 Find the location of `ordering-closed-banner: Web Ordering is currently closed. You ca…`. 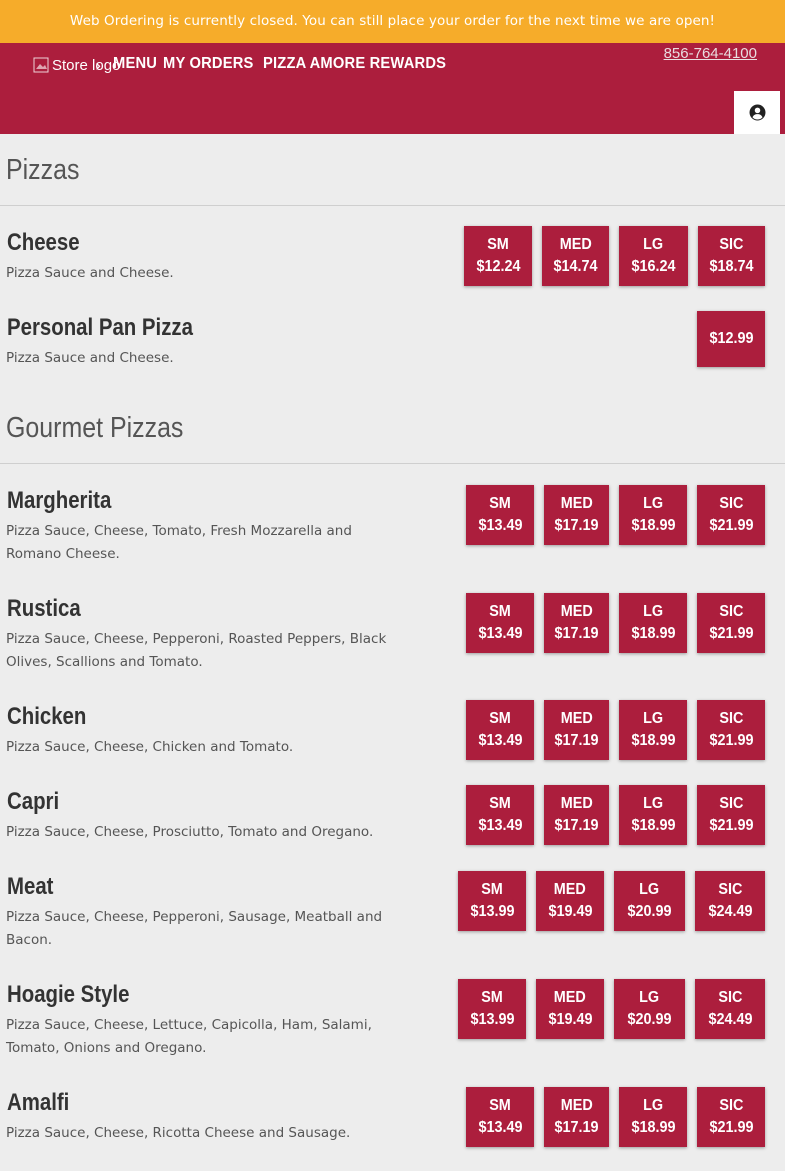

ordering-closed-banner: Web Ordering is currently closed. You ca… is located at coordinates (392, 21).